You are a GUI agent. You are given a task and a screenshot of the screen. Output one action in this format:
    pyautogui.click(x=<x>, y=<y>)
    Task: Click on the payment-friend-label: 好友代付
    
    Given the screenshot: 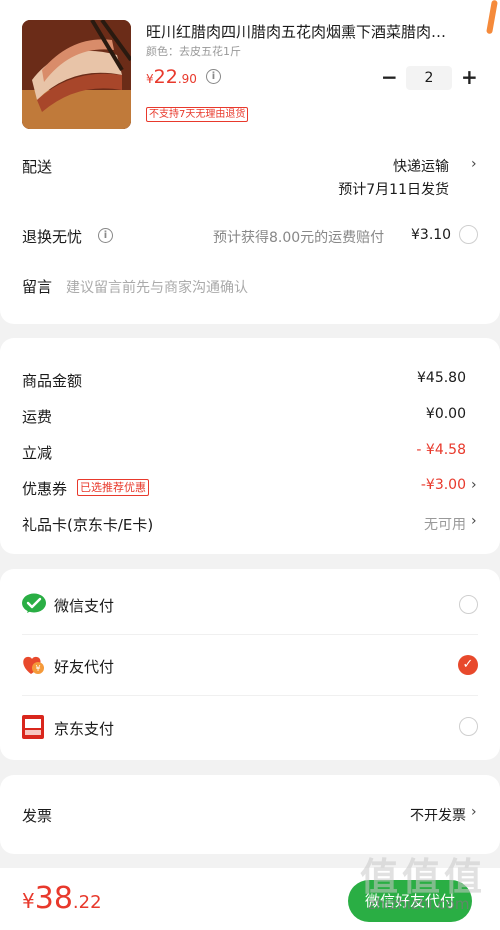 What is the action you would take?
    pyautogui.click(x=84, y=666)
    